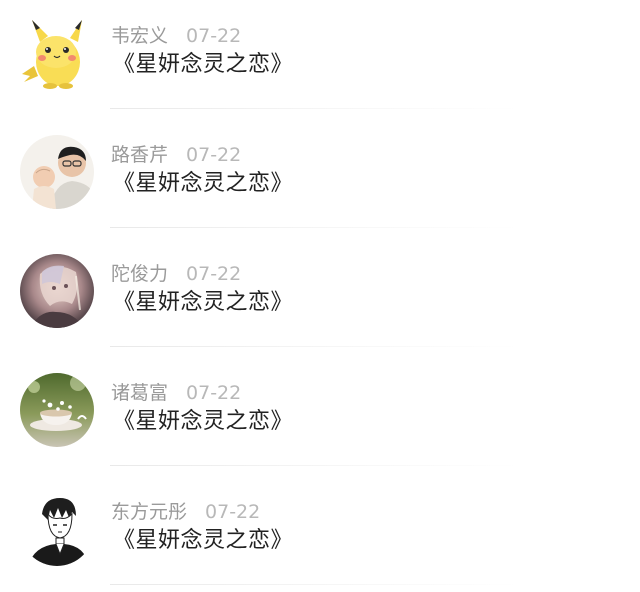  I want to click on comment-meta: 诸葛富 07-22, so click(176, 393).